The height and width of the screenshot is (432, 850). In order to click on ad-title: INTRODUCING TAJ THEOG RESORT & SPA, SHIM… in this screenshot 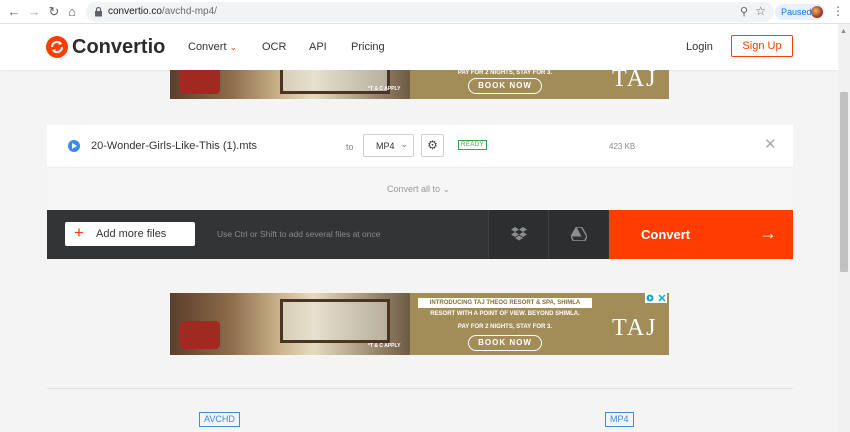, I will do `click(505, 303)`.